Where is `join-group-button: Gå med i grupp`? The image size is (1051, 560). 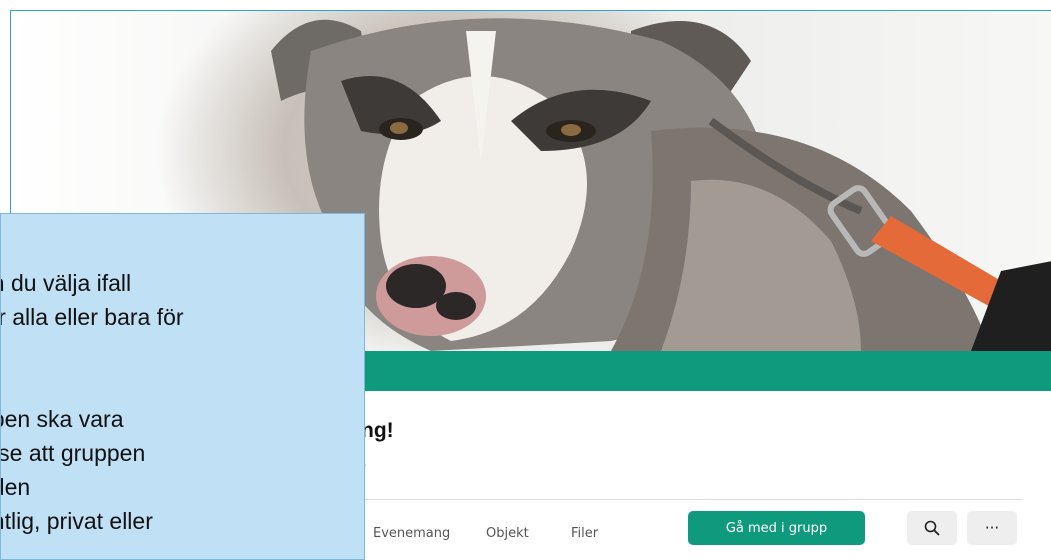 join-group-button: Gå med i grupp is located at coordinates (776, 528).